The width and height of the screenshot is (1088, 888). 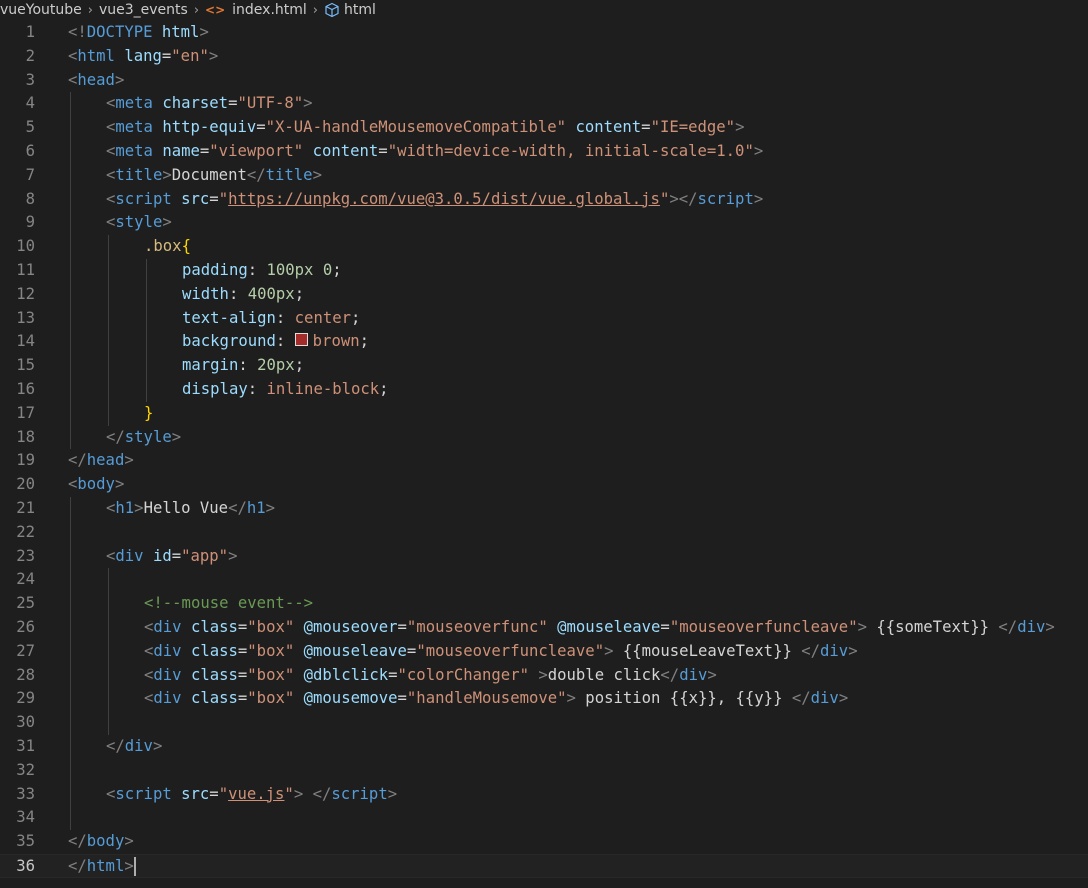 What do you see at coordinates (544, 865) in the screenshot?
I see `code-line: 36 </html>` at bounding box center [544, 865].